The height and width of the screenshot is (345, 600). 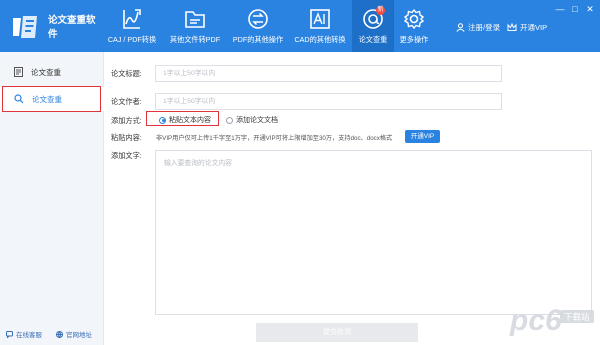 What do you see at coordinates (46, 72) in the screenshot?
I see `sidebar-item-label: 论文查重` at bounding box center [46, 72].